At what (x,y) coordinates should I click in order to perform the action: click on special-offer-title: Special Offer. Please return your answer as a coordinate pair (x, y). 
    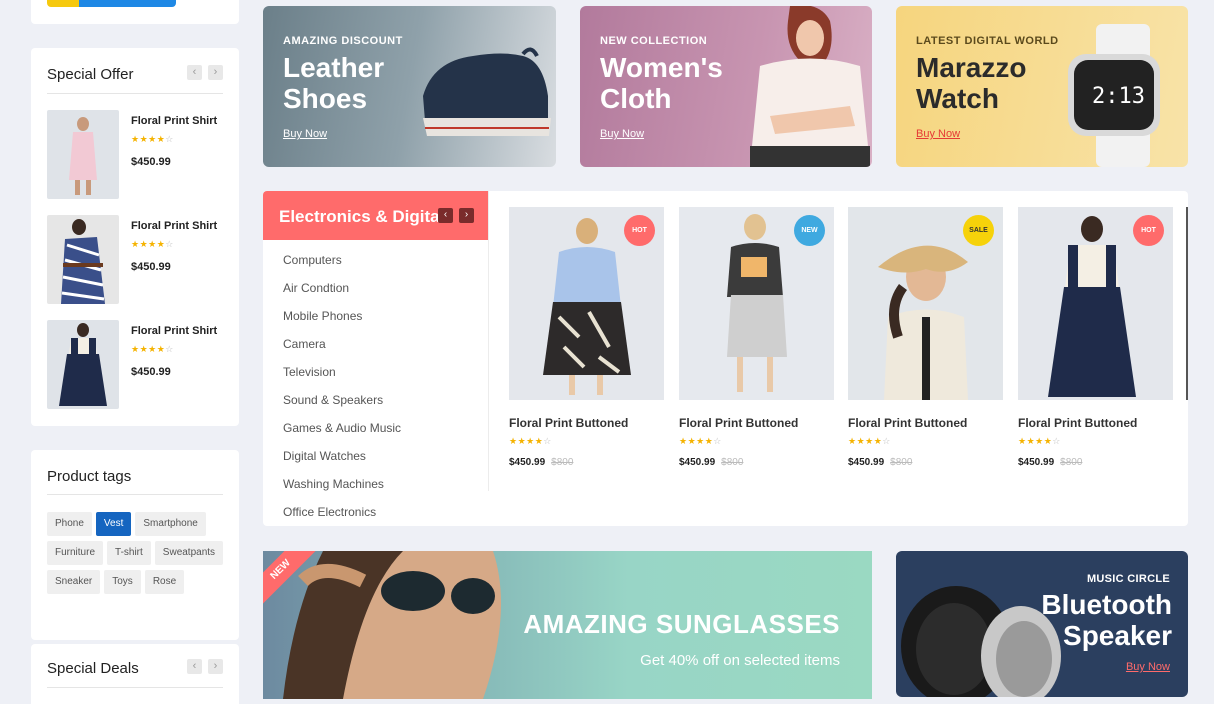
    Looking at the image, I should click on (90, 74).